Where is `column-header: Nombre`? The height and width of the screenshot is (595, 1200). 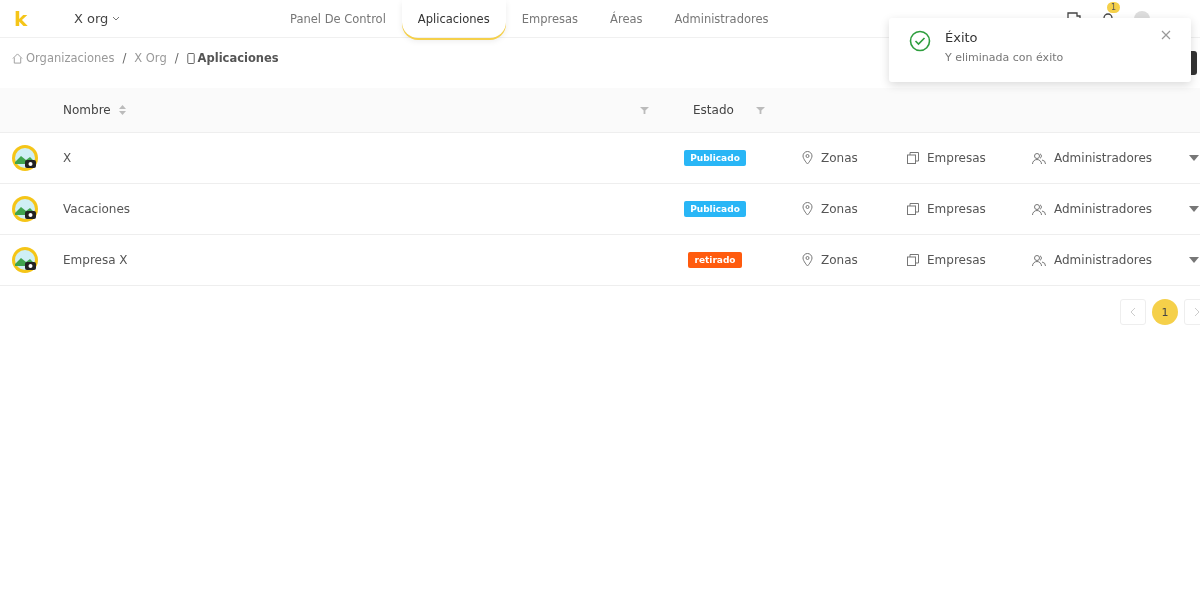
column-header: Nombre is located at coordinates (87, 110).